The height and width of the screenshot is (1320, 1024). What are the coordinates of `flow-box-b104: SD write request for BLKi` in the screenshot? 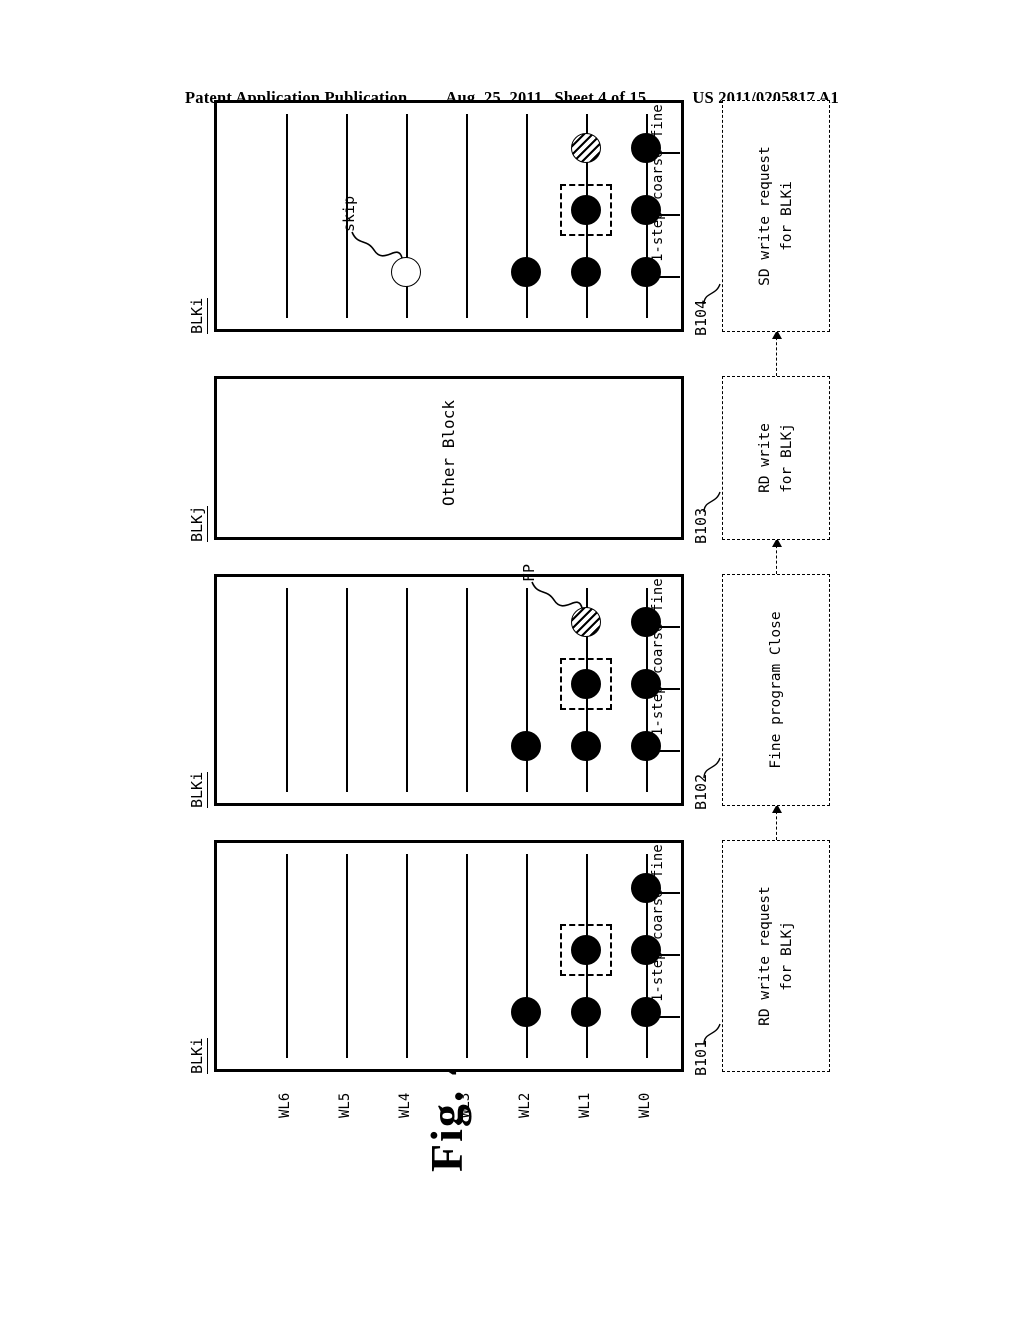 It's located at (776, 216).